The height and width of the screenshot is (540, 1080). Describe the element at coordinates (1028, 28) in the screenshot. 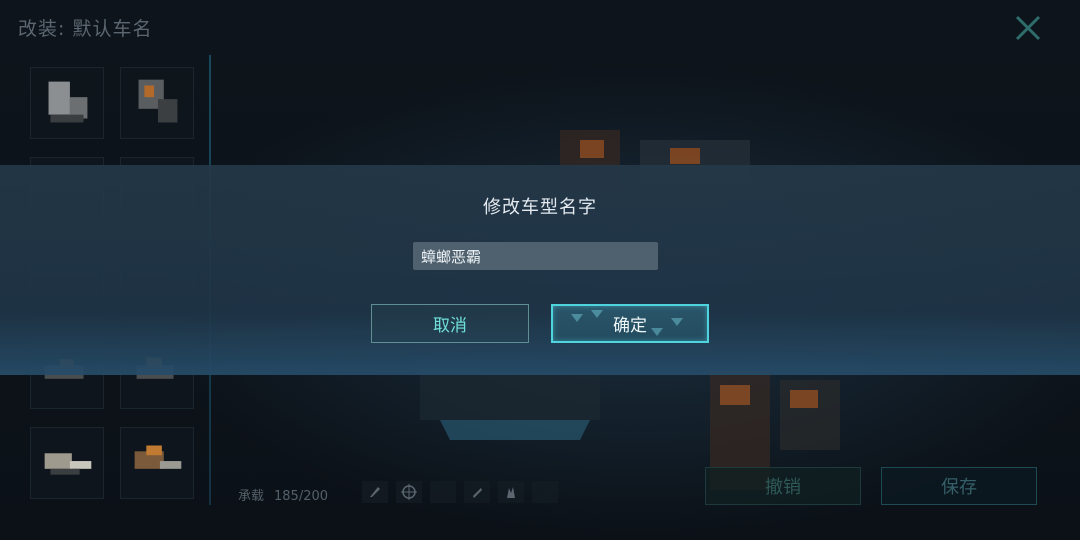

I see `close-icon` at that location.